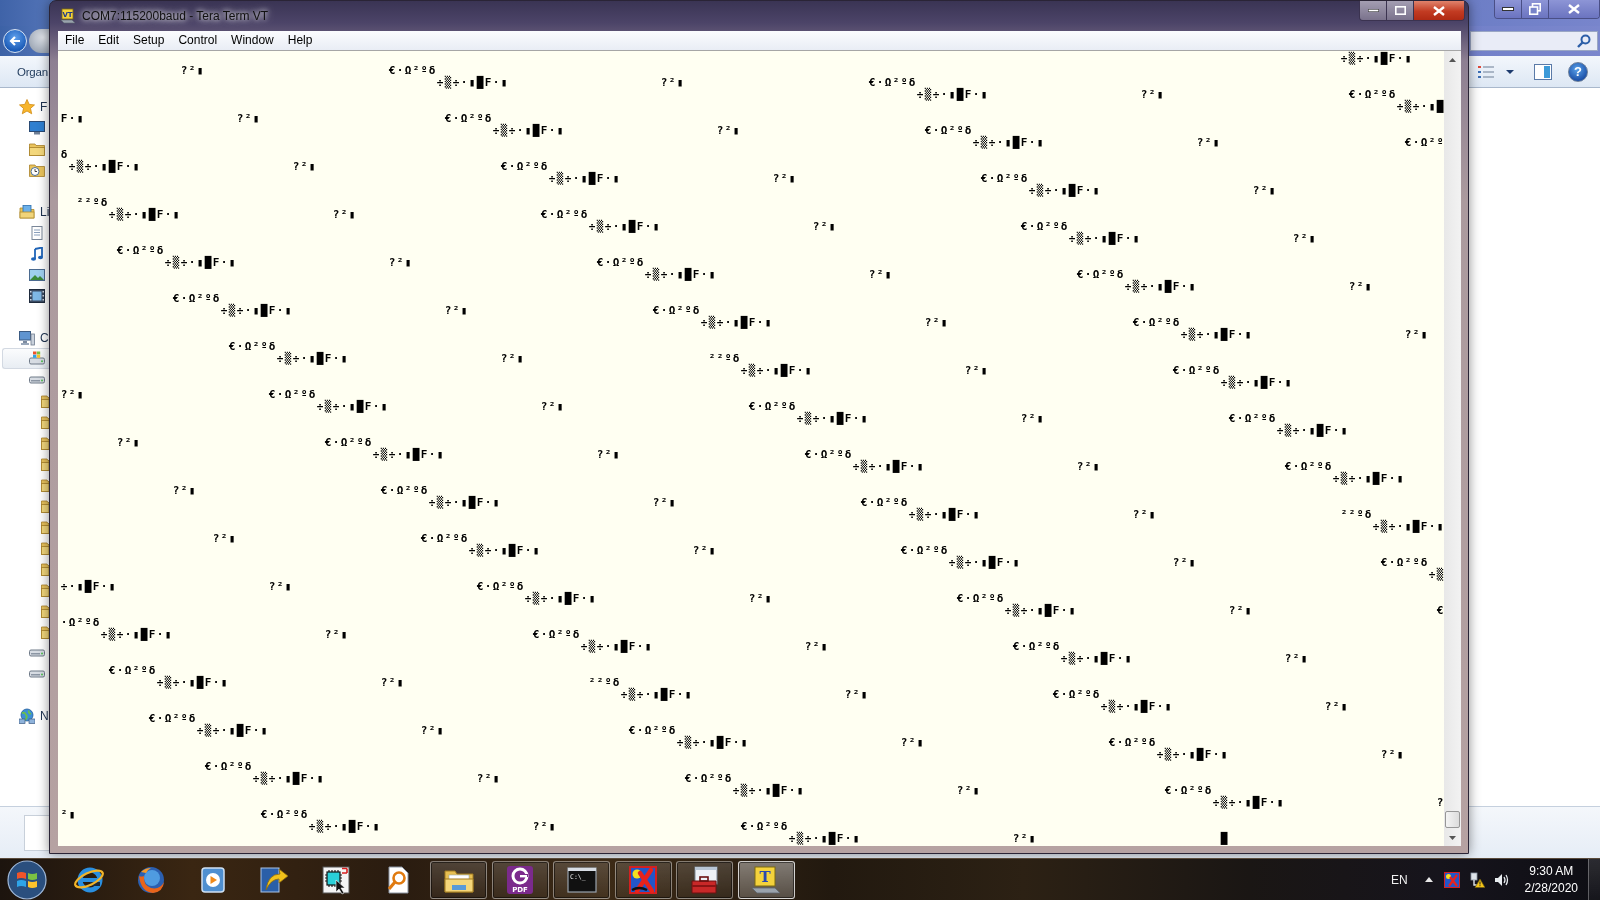 This screenshot has width=1600, height=900. I want to click on menu-item: Help, so click(300, 40).